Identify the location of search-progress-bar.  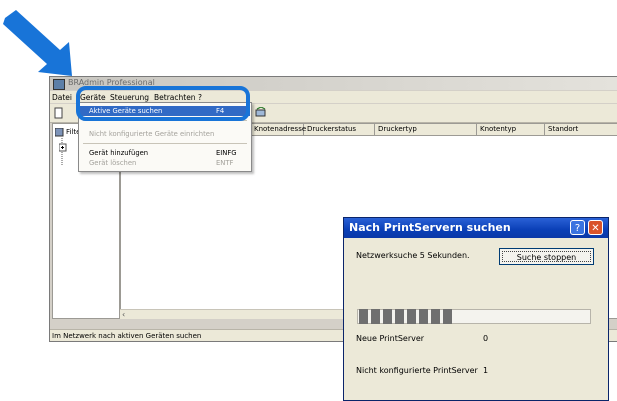
(474, 316).